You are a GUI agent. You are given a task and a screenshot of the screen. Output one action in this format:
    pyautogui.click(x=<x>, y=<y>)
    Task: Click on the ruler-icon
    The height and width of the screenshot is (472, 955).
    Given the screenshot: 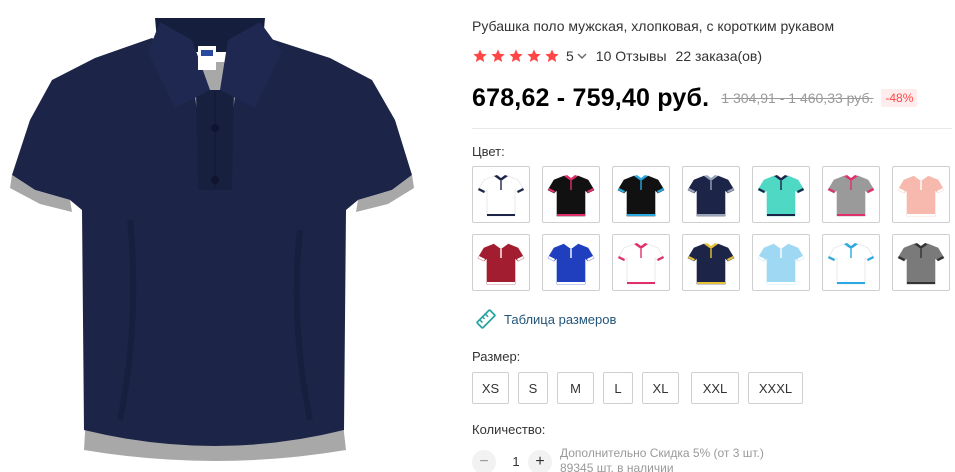 What is the action you would take?
    pyautogui.click(x=486, y=319)
    